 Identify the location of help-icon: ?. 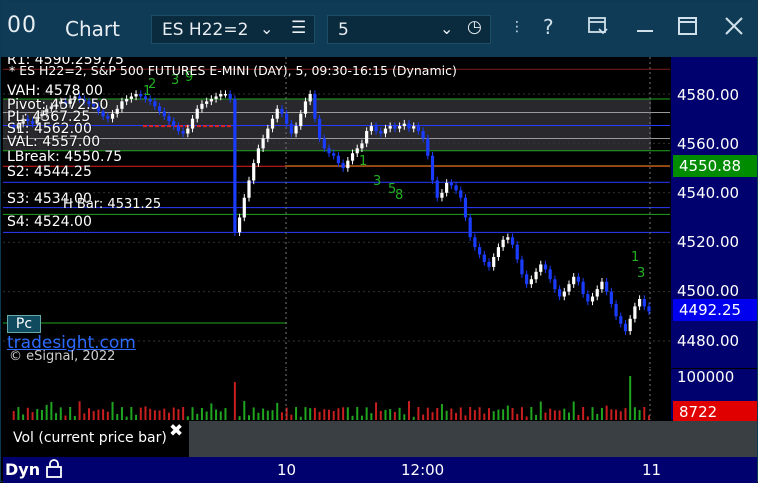
(548, 27).